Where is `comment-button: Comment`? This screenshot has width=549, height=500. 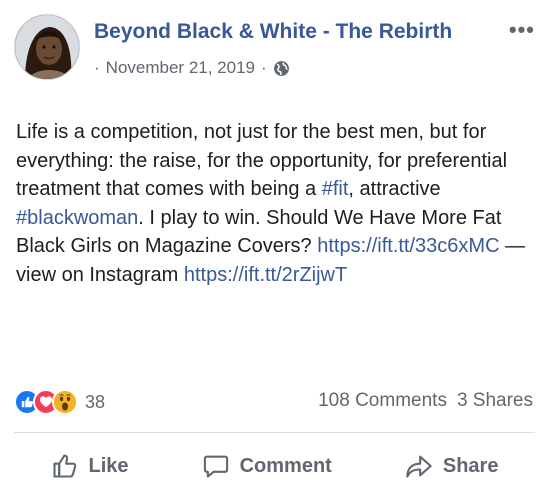
comment-button: Comment is located at coordinates (267, 466).